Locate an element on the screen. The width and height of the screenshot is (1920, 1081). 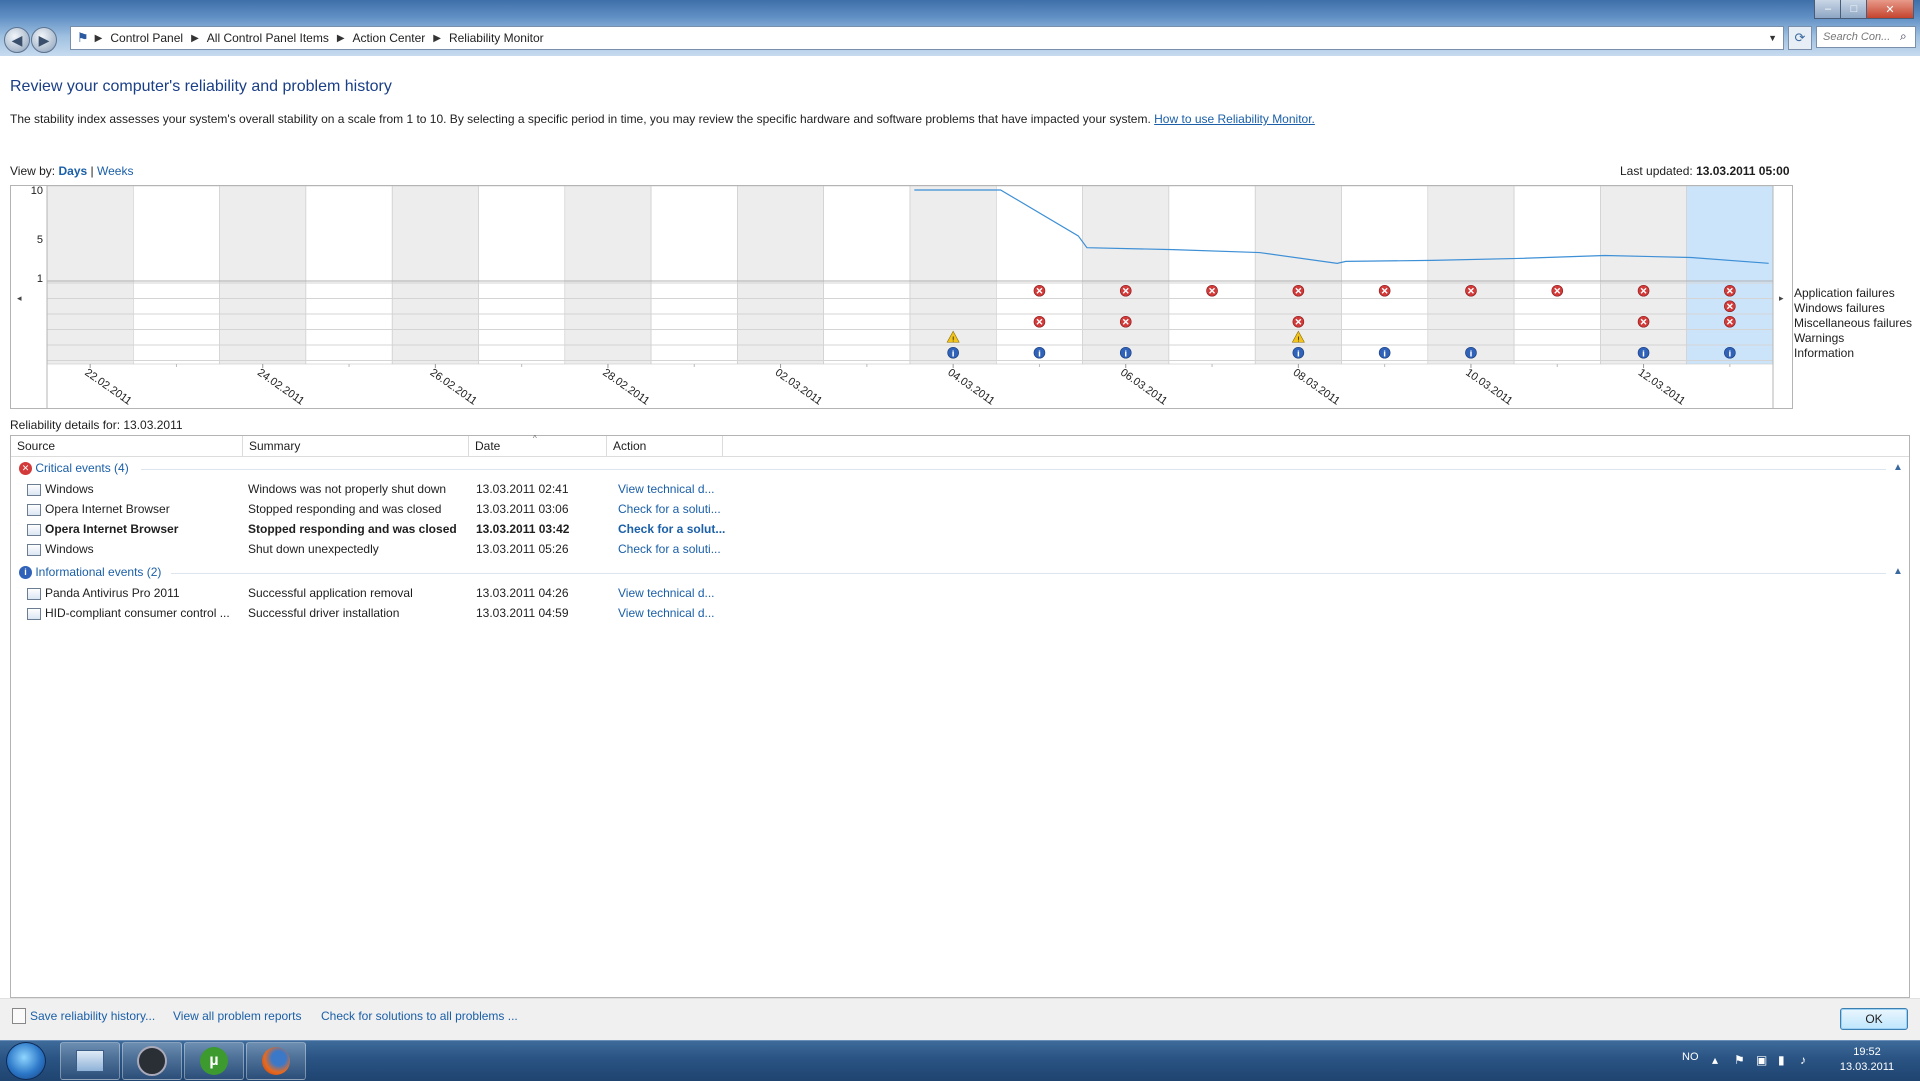
taskbar-utorrent: µ is located at coordinates (214, 1061).